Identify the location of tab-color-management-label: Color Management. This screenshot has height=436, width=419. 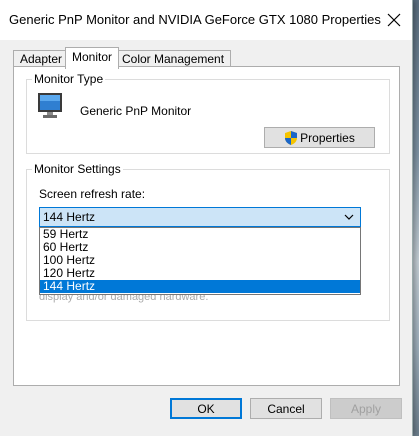
(173, 59).